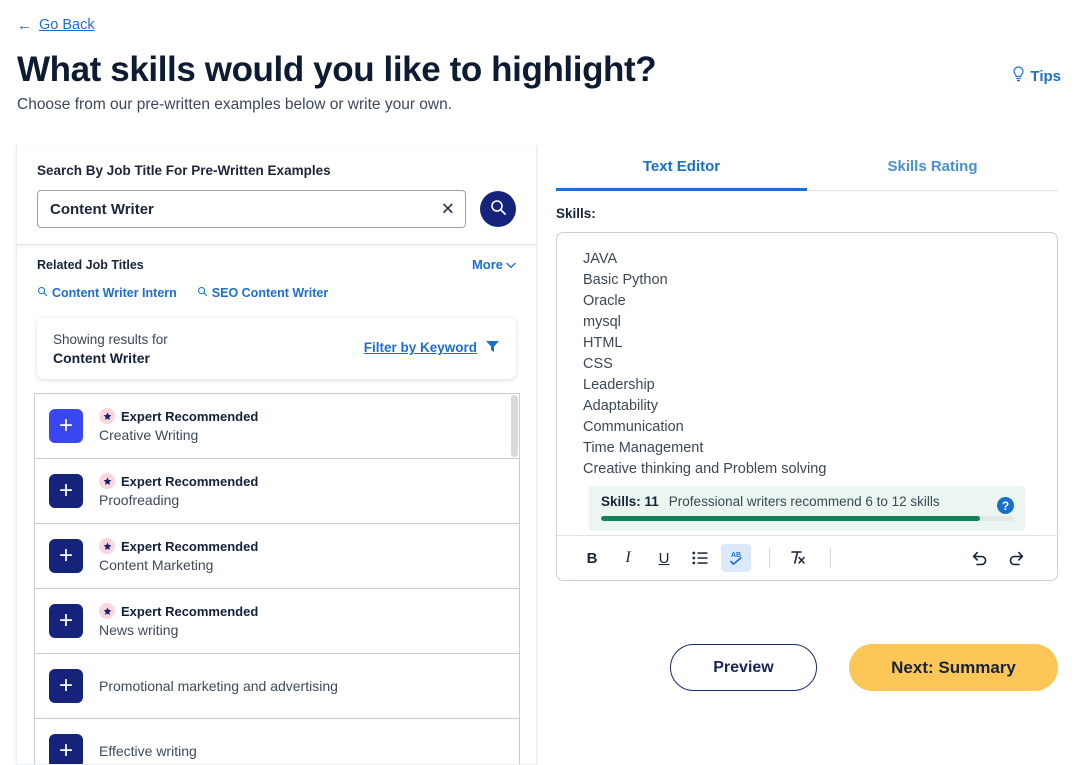 This screenshot has width=1085, height=765. I want to click on editor-toolbar: B I U AB, so click(807, 557).